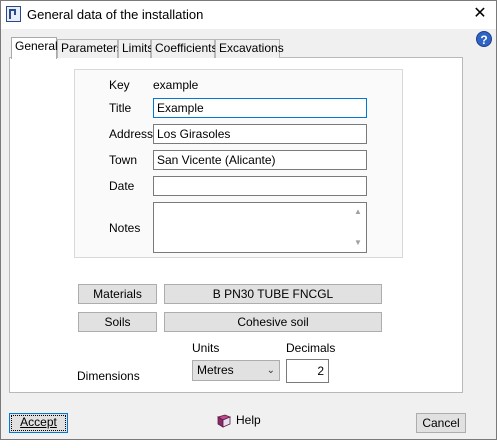  I want to click on decimals-label: Decimals, so click(311, 348).